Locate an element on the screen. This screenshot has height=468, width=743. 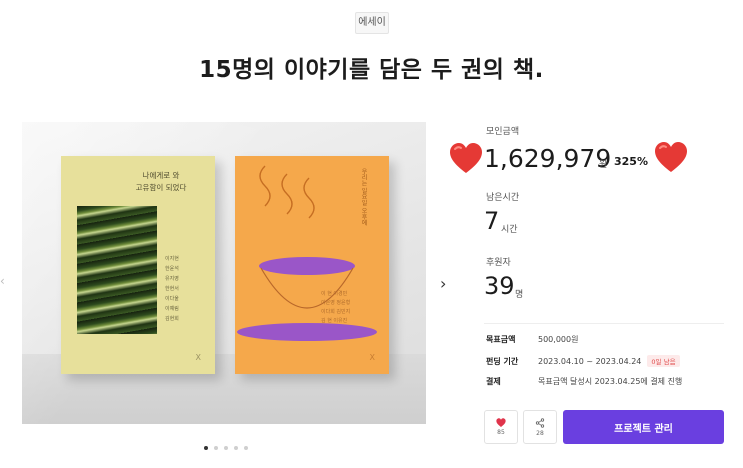
backers-value: 39 is located at coordinates (499, 286).